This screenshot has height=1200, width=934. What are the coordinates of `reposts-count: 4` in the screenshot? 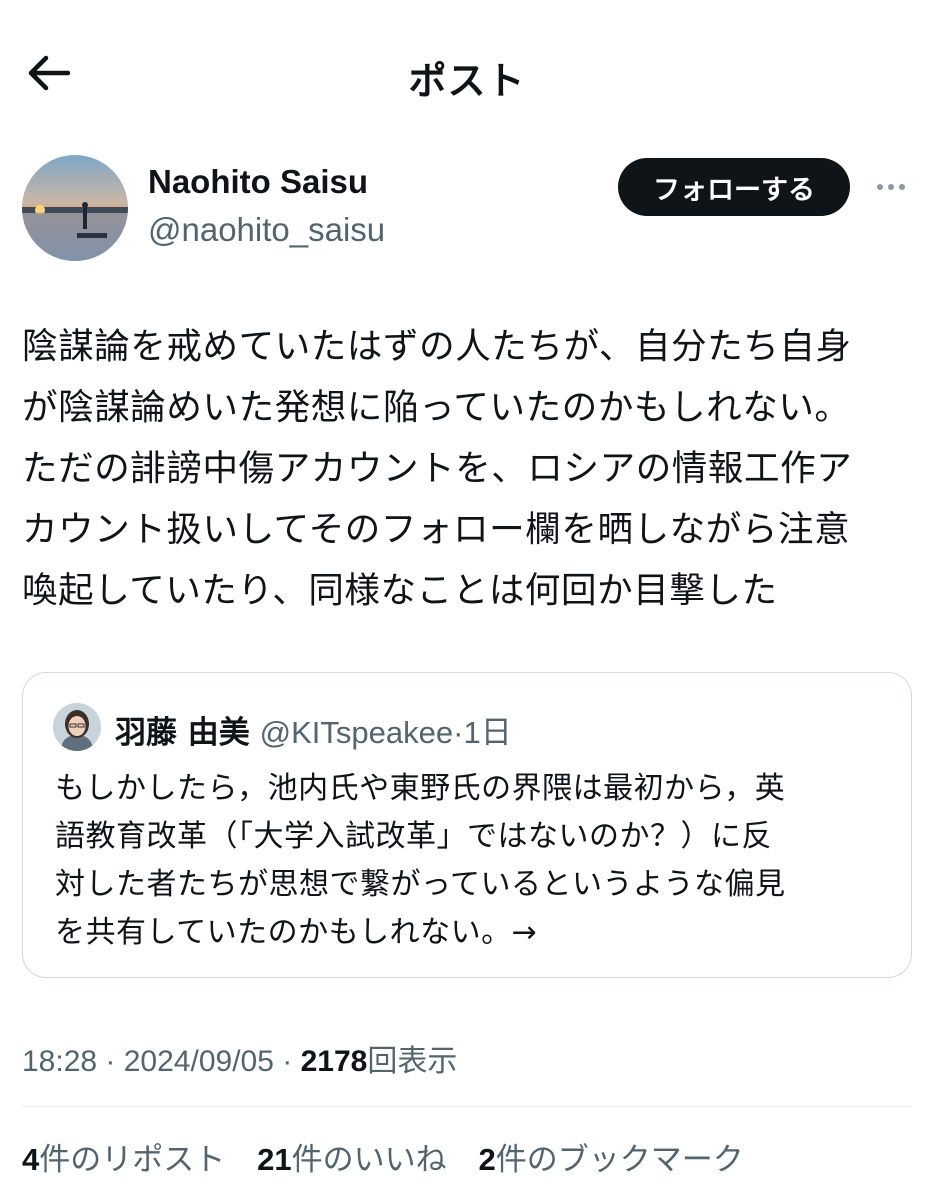 It's located at (31, 1159).